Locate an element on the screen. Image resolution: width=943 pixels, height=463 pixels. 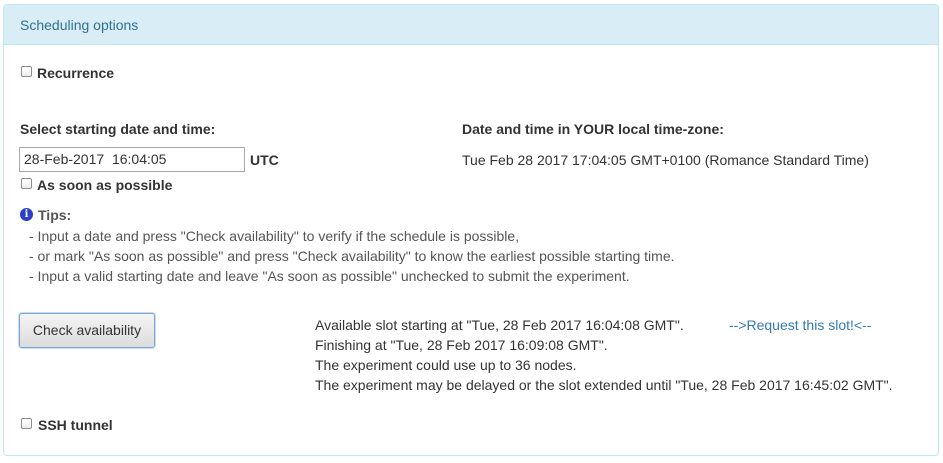
asap-checkbox is located at coordinates (26, 183).